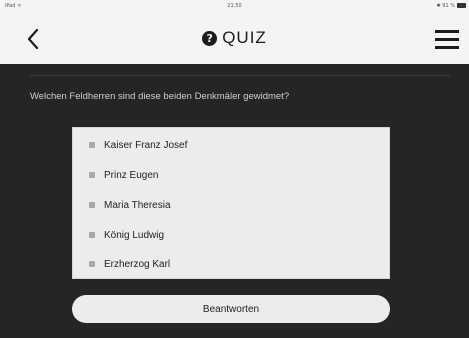  Describe the element at coordinates (461, 5) in the screenshot. I see `battery-icon` at that location.